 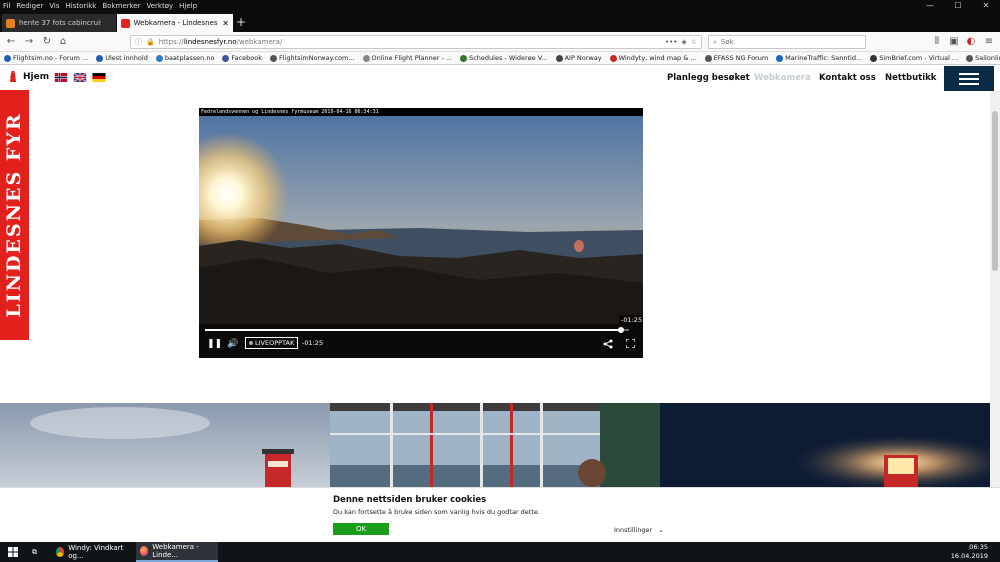 What do you see at coordinates (60, 552) in the screenshot?
I see `chrome-icon` at bounding box center [60, 552].